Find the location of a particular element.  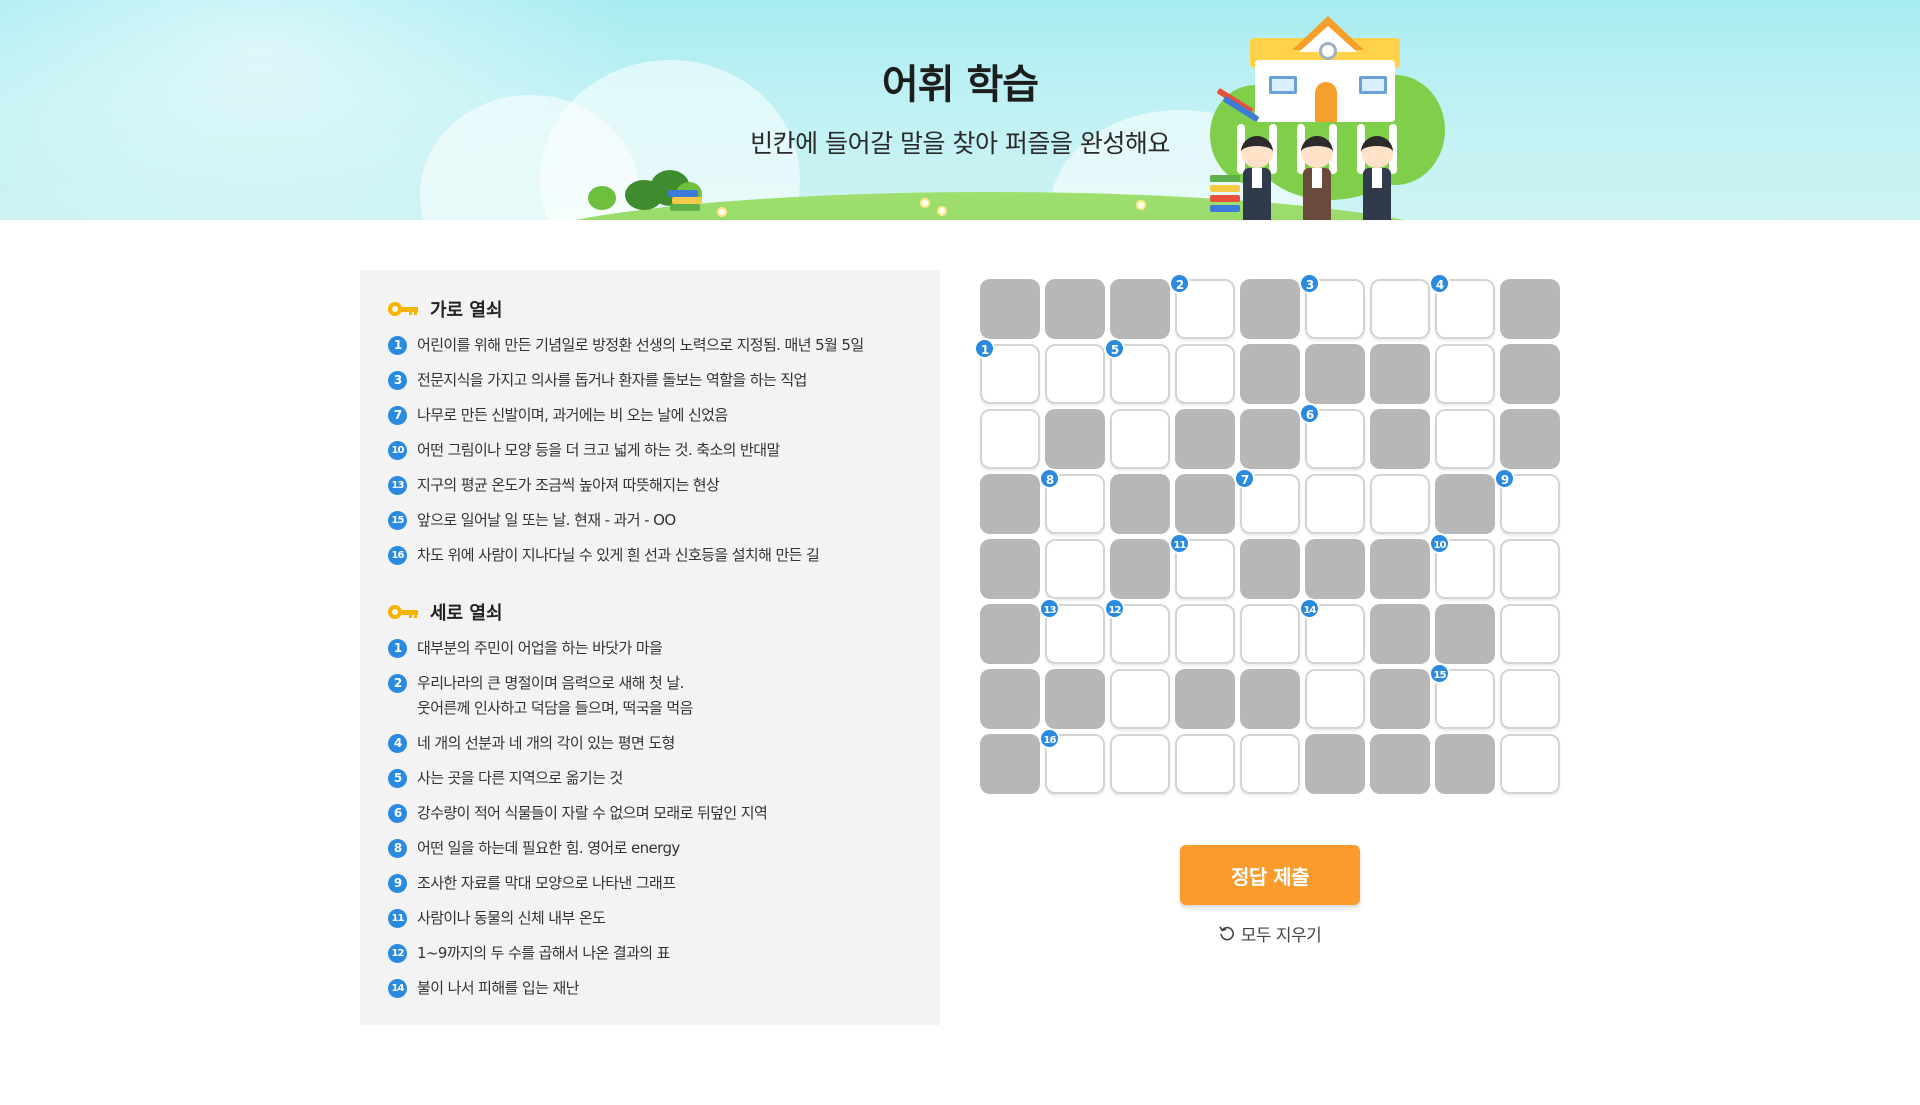

clear-all-button: 모두 지우기 is located at coordinates (1270, 933).